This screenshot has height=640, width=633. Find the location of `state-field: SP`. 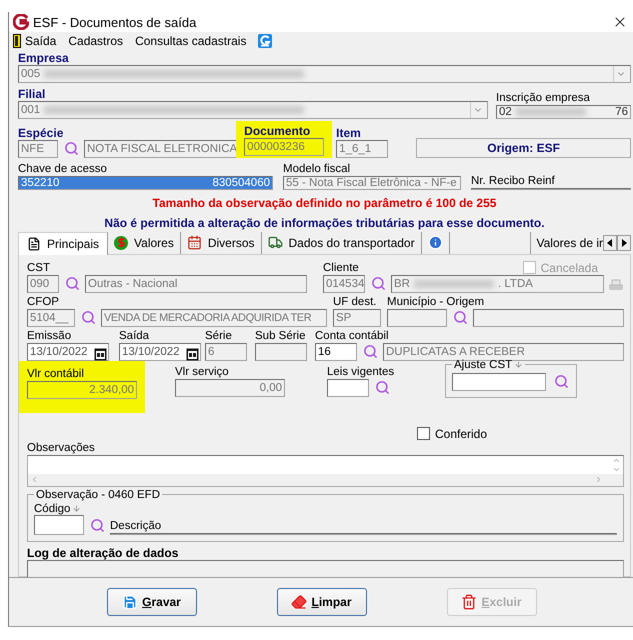

state-field: SP is located at coordinates (357, 317).